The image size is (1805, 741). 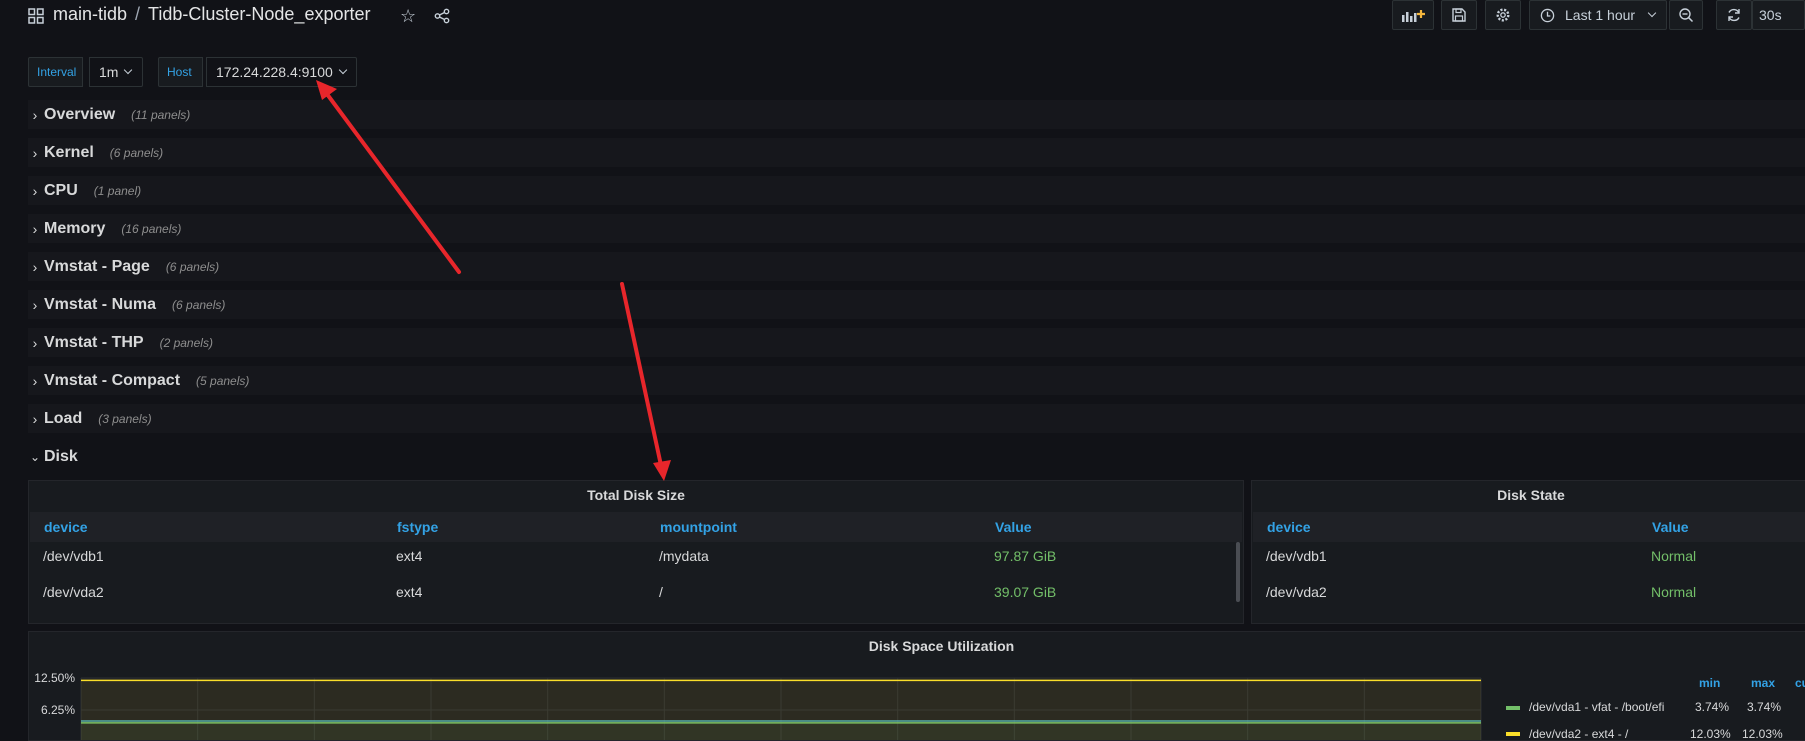 I want to click on interval-value: 1m, so click(x=109, y=72).